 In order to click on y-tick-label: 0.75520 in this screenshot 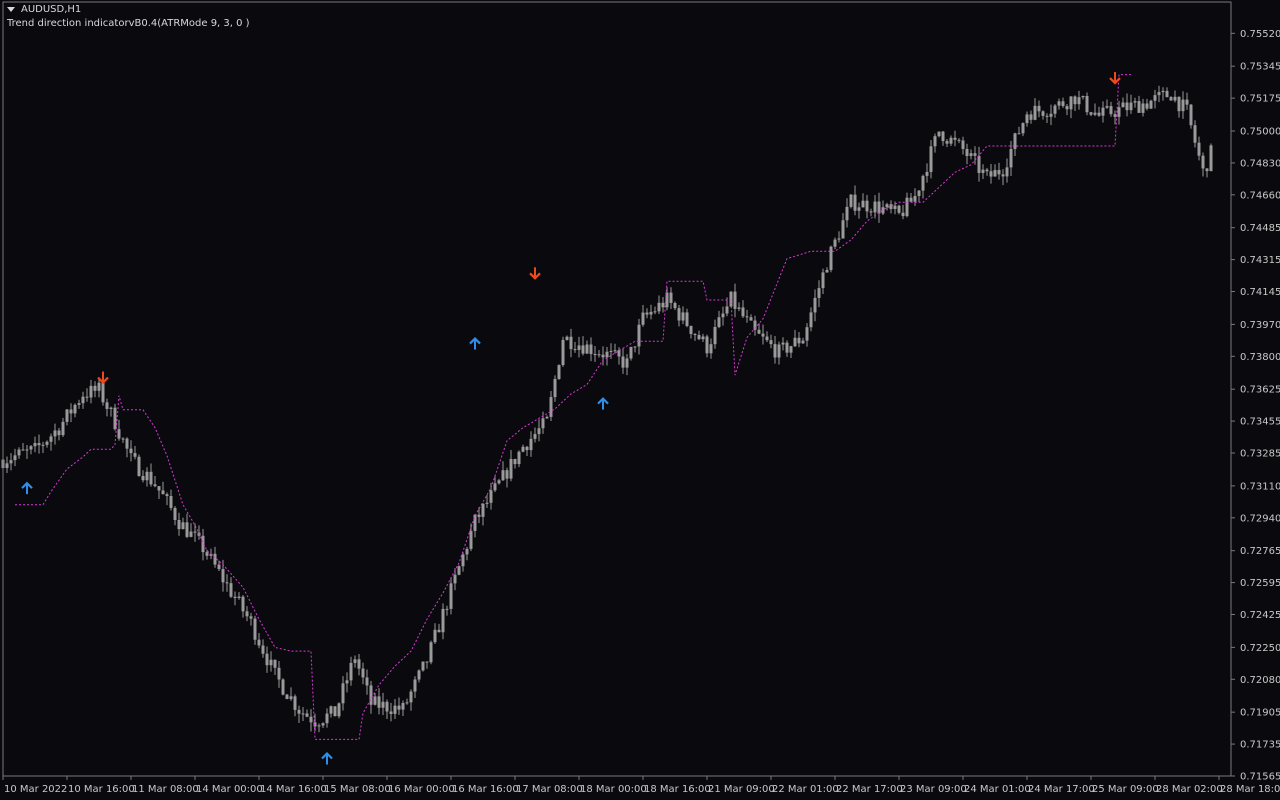, I will do `click(1260, 34)`.